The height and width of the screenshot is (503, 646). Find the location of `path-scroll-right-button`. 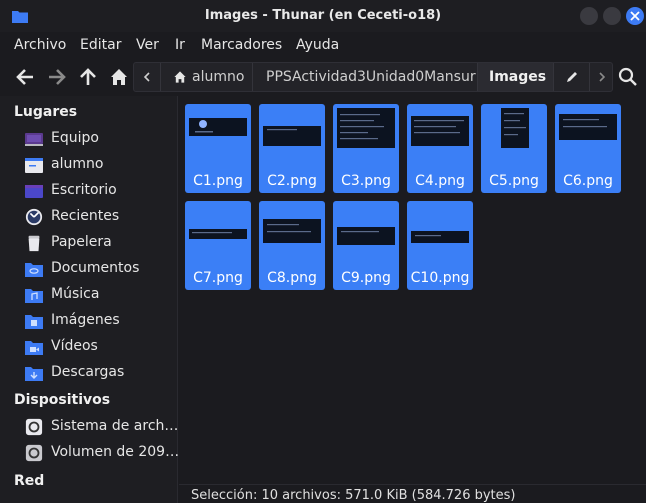

path-scroll-right-button is located at coordinates (601, 77).